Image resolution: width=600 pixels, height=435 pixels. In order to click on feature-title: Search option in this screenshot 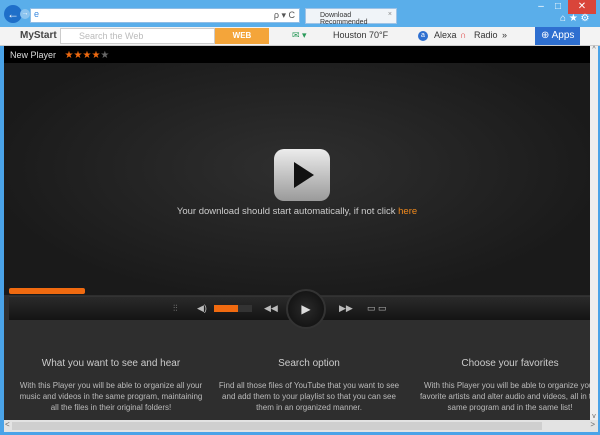, I will do `click(309, 363)`.